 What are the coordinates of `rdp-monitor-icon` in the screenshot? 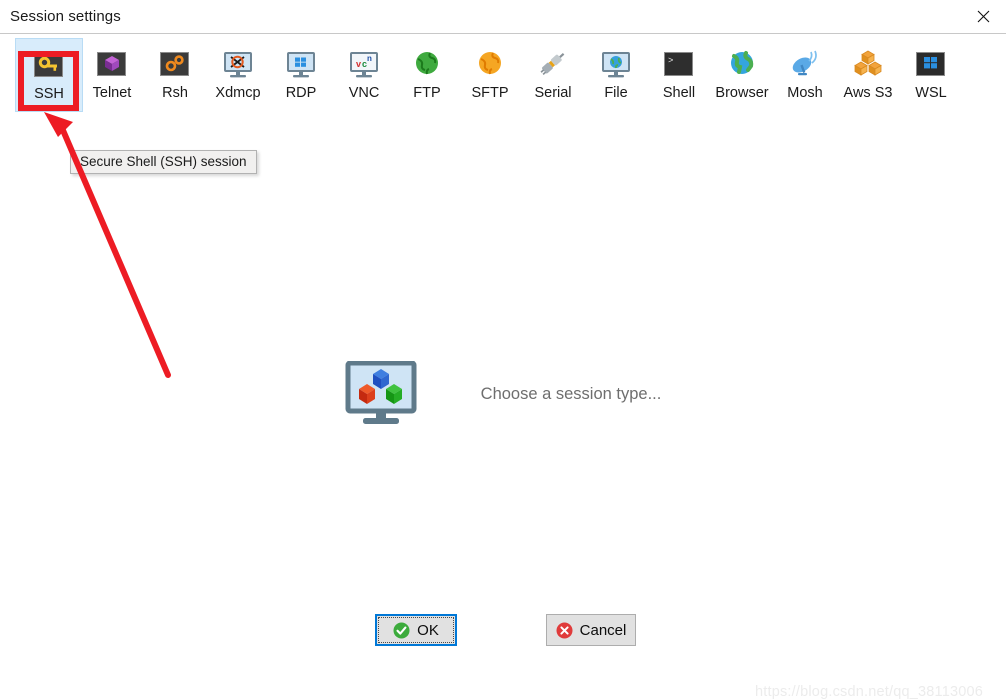 It's located at (301, 64).